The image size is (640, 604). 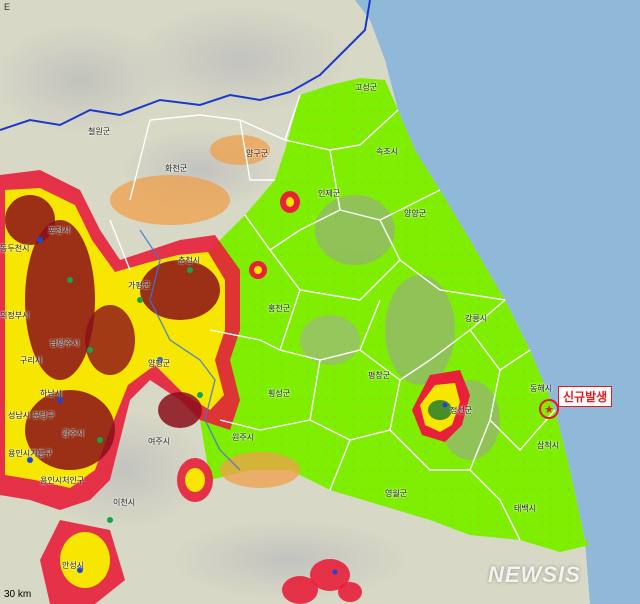 I want to click on label-yongin-giheung: 용인시기흥구, so click(x=30, y=453).